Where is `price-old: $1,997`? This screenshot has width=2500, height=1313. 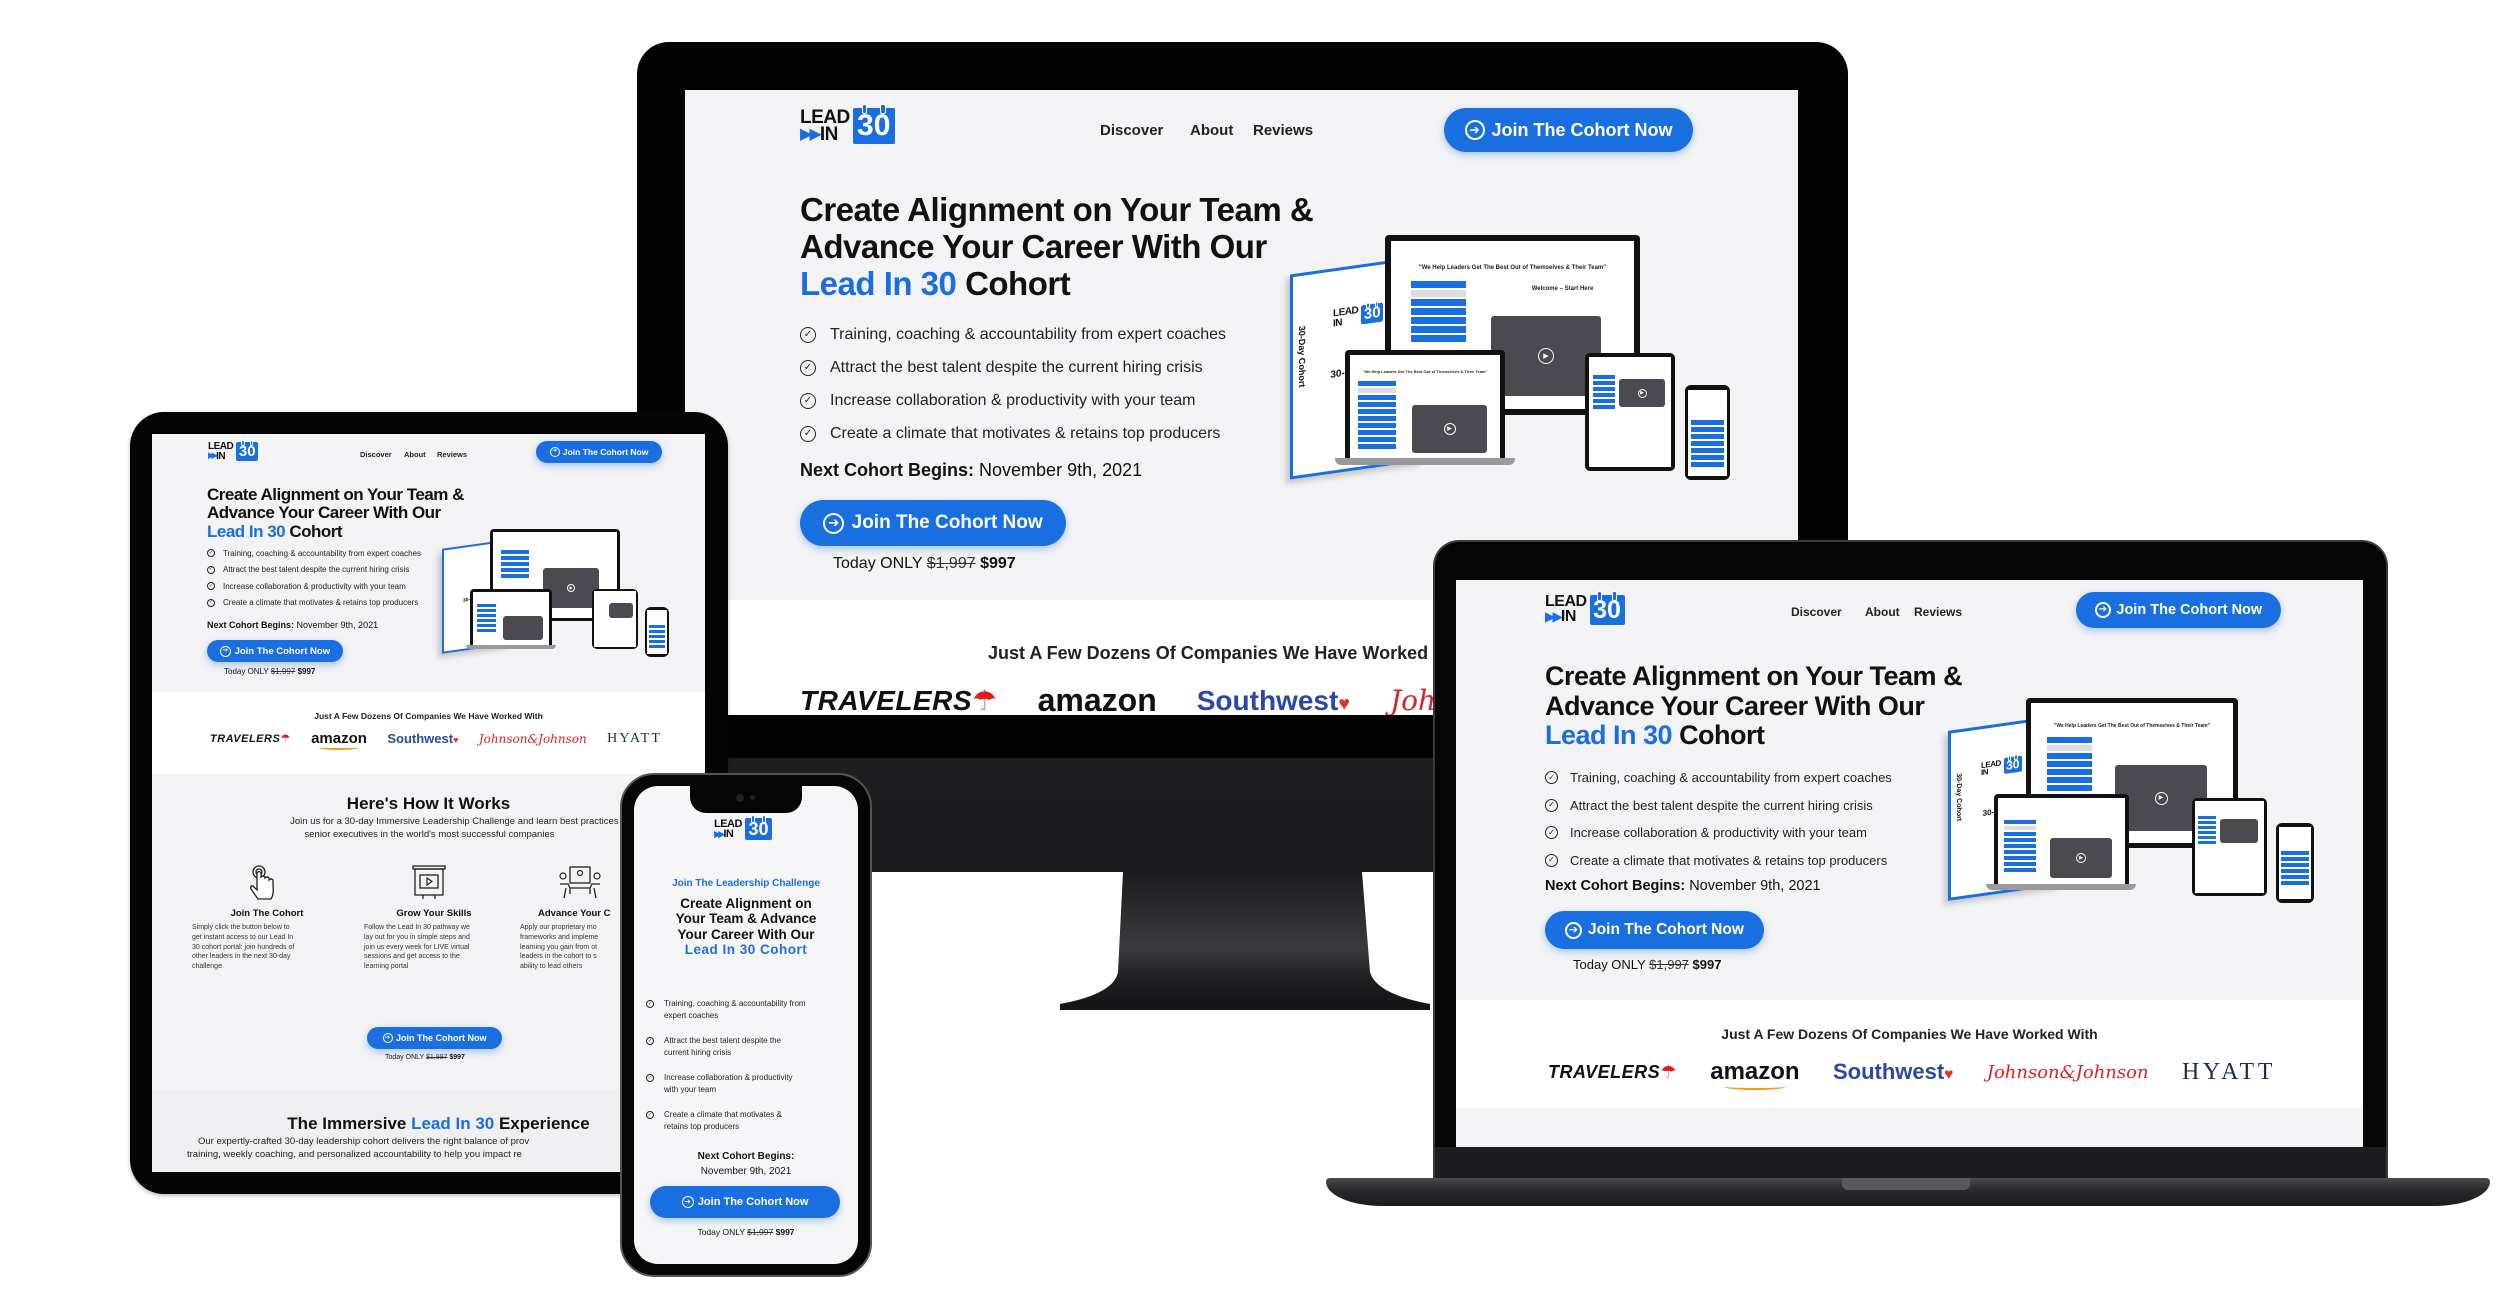
price-old: $1,997 is located at coordinates (1669, 964).